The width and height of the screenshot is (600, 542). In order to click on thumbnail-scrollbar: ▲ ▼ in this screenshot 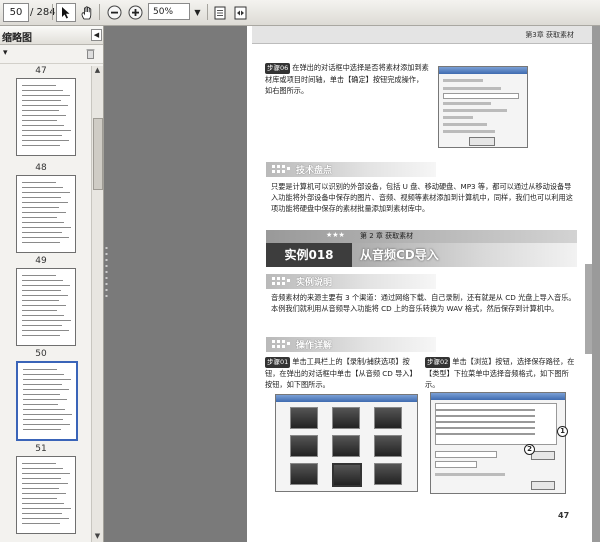, I will do `click(97, 304)`.